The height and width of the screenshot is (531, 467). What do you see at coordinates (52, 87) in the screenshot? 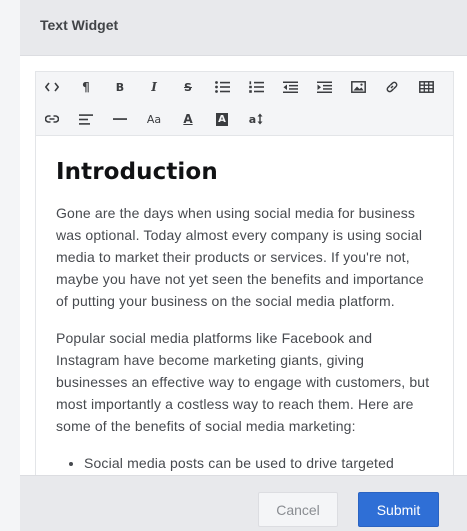
I see `code-view-icon` at bounding box center [52, 87].